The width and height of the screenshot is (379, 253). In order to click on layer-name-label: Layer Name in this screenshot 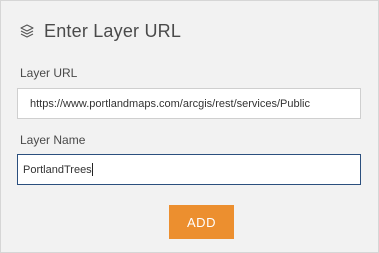, I will do `click(53, 140)`.